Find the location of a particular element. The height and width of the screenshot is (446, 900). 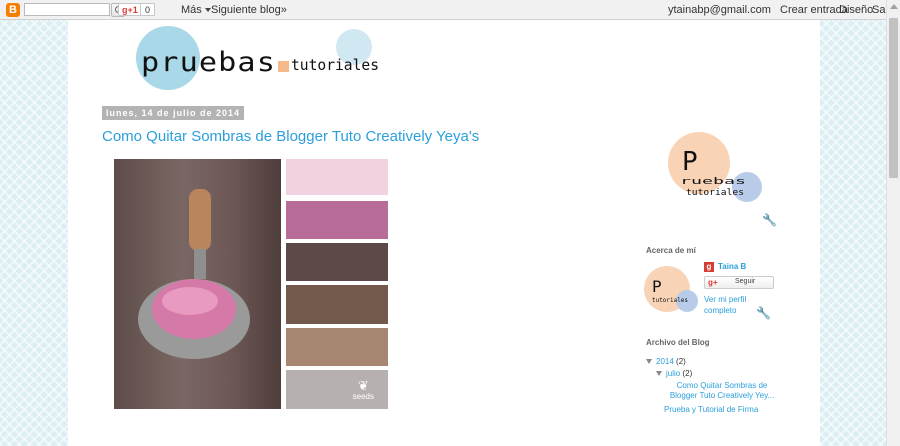

search-input is located at coordinates (67, 9).